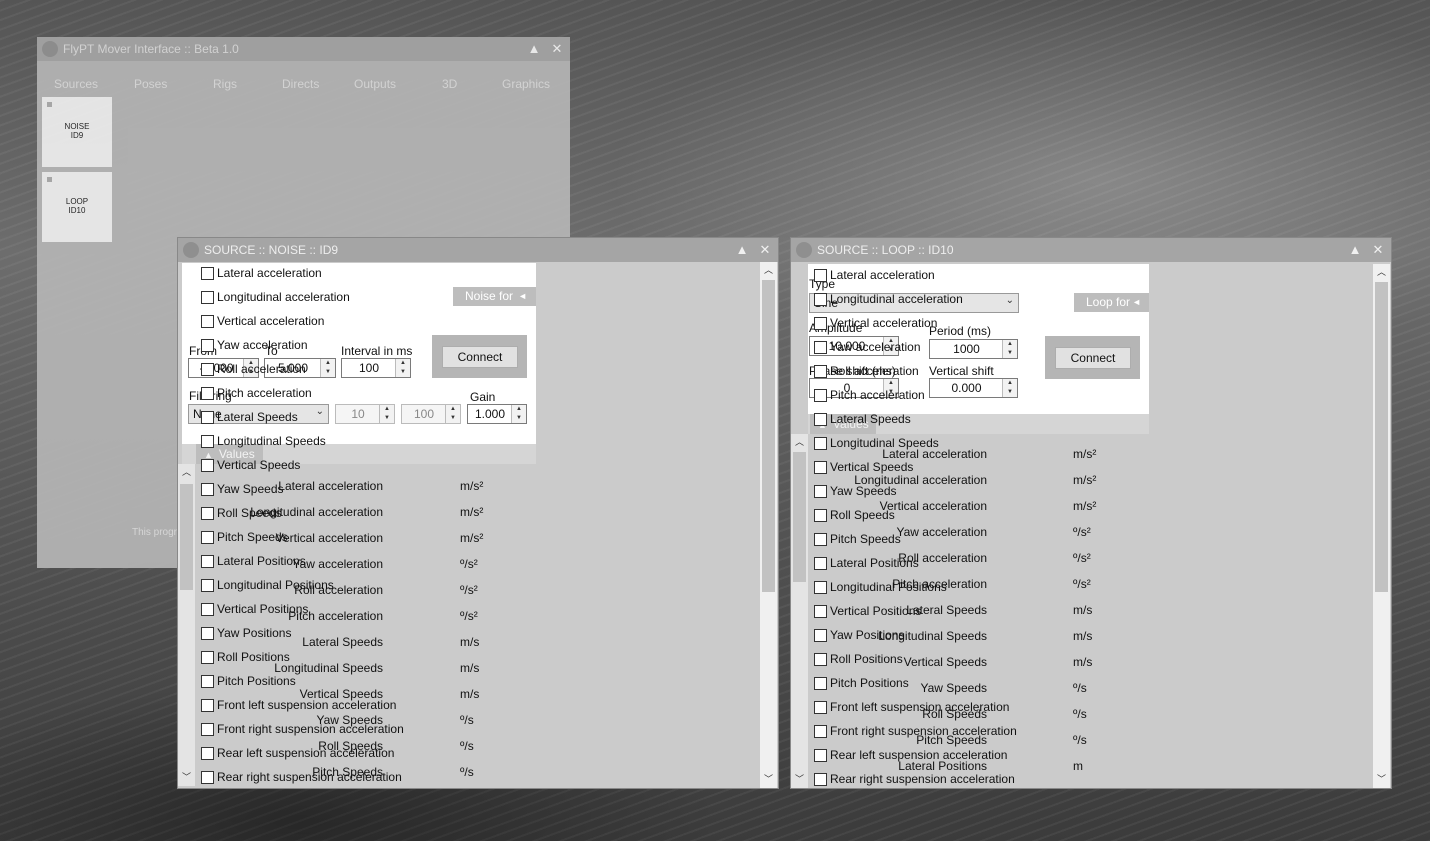  What do you see at coordinates (275, 298) in the screenshot?
I see `output-checkbox: Longitudinal acceleration` at bounding box center [275, 298].